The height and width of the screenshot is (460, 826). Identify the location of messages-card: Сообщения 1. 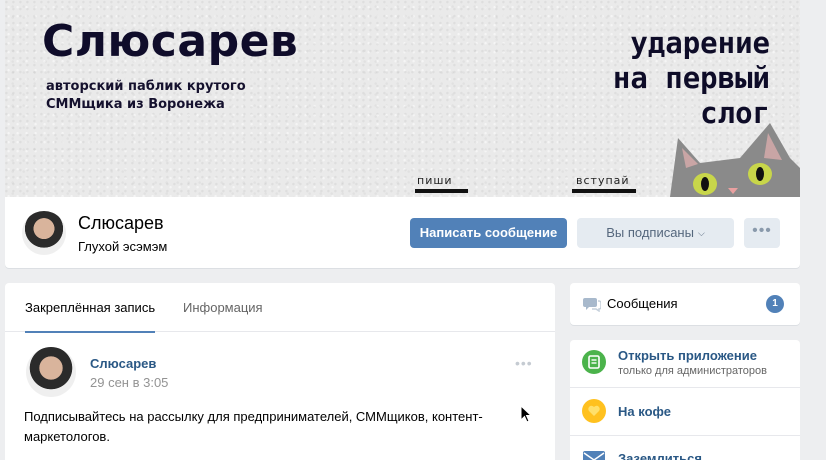
(685, 304).